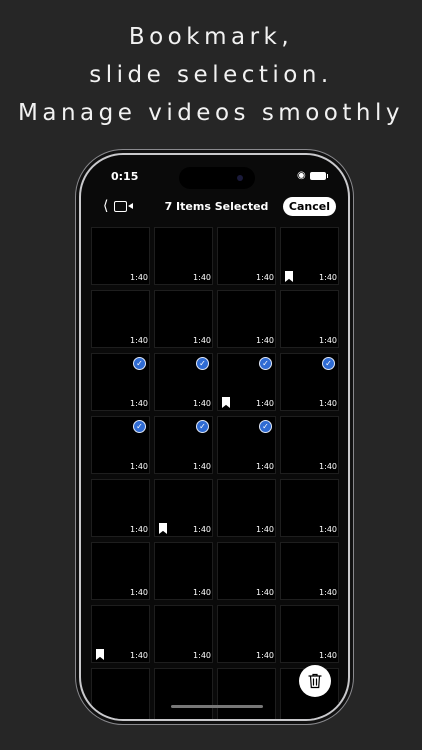 The width and height of the screenshot is (422, 750). I want to click on action-button, so click(76, 275).